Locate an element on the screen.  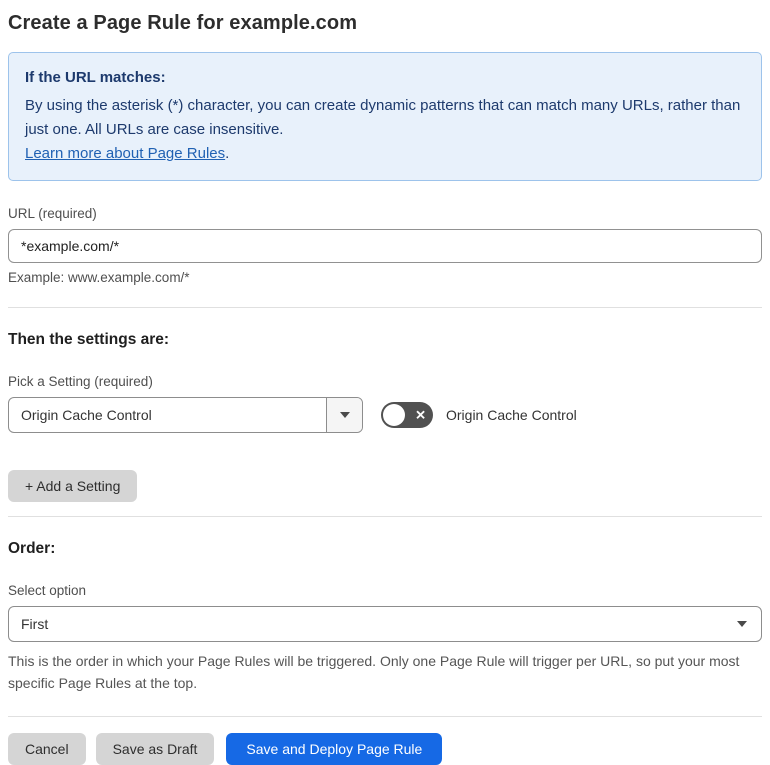
setting-select-value: Origin Cache Control is located at coordinates (86, 415).